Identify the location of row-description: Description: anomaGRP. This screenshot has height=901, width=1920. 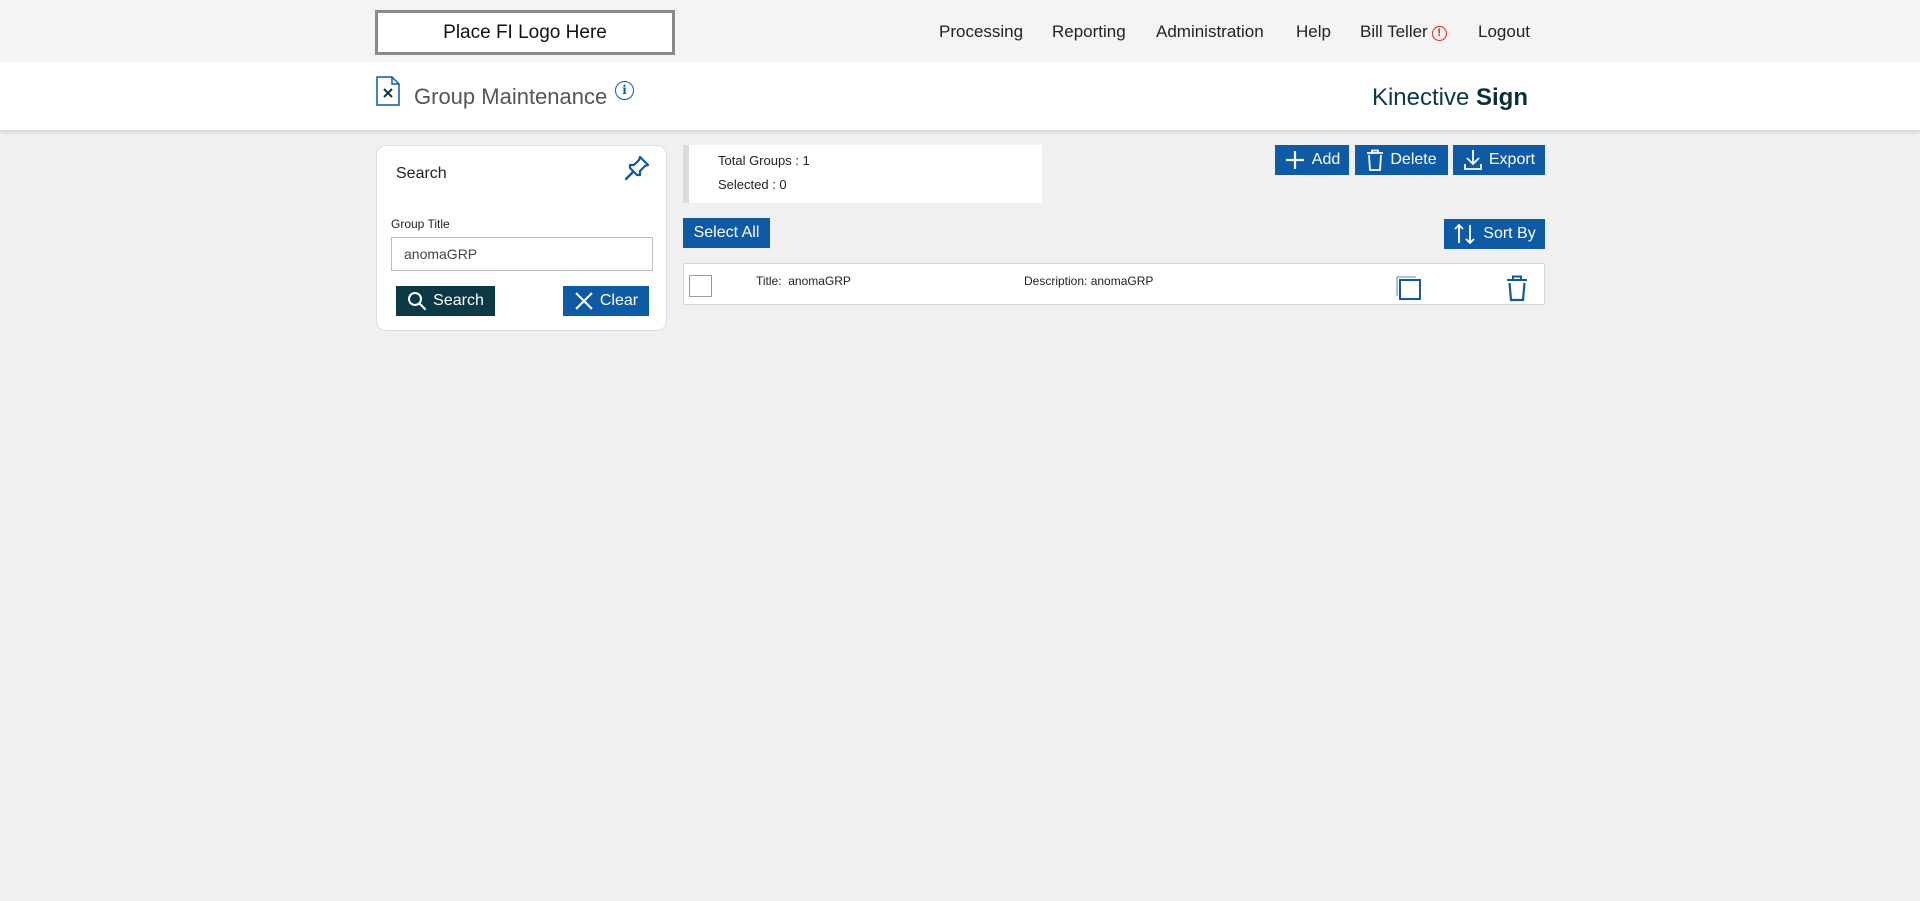
(1088, 281).